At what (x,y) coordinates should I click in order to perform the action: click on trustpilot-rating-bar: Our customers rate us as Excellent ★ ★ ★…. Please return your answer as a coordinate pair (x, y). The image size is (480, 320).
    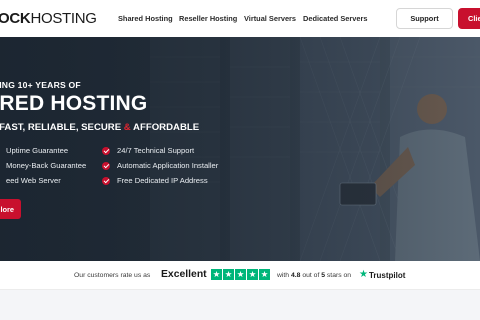
    Looking at the image, I should click on (240, 275).